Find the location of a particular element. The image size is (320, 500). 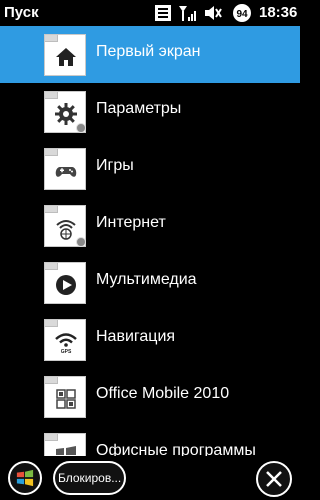

office-mobile-tile is located at coordinates (65, 397).